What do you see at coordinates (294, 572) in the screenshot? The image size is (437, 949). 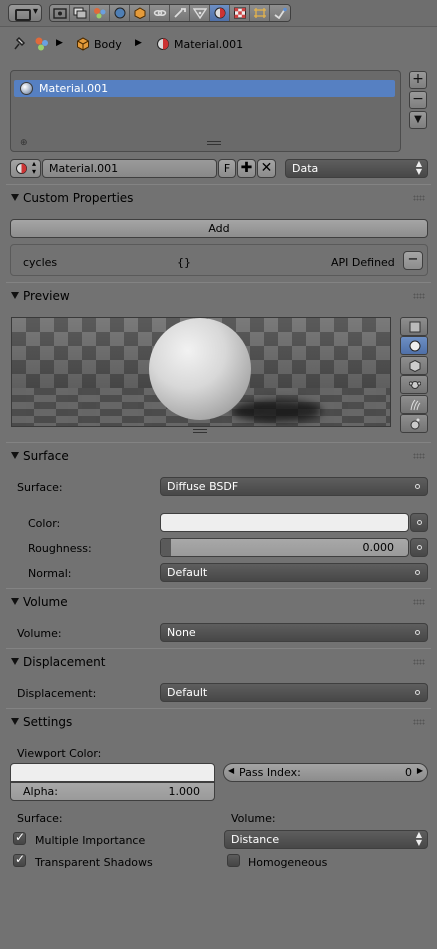 I see `normal-dropdown: Default` at bounding box center [294, 572].